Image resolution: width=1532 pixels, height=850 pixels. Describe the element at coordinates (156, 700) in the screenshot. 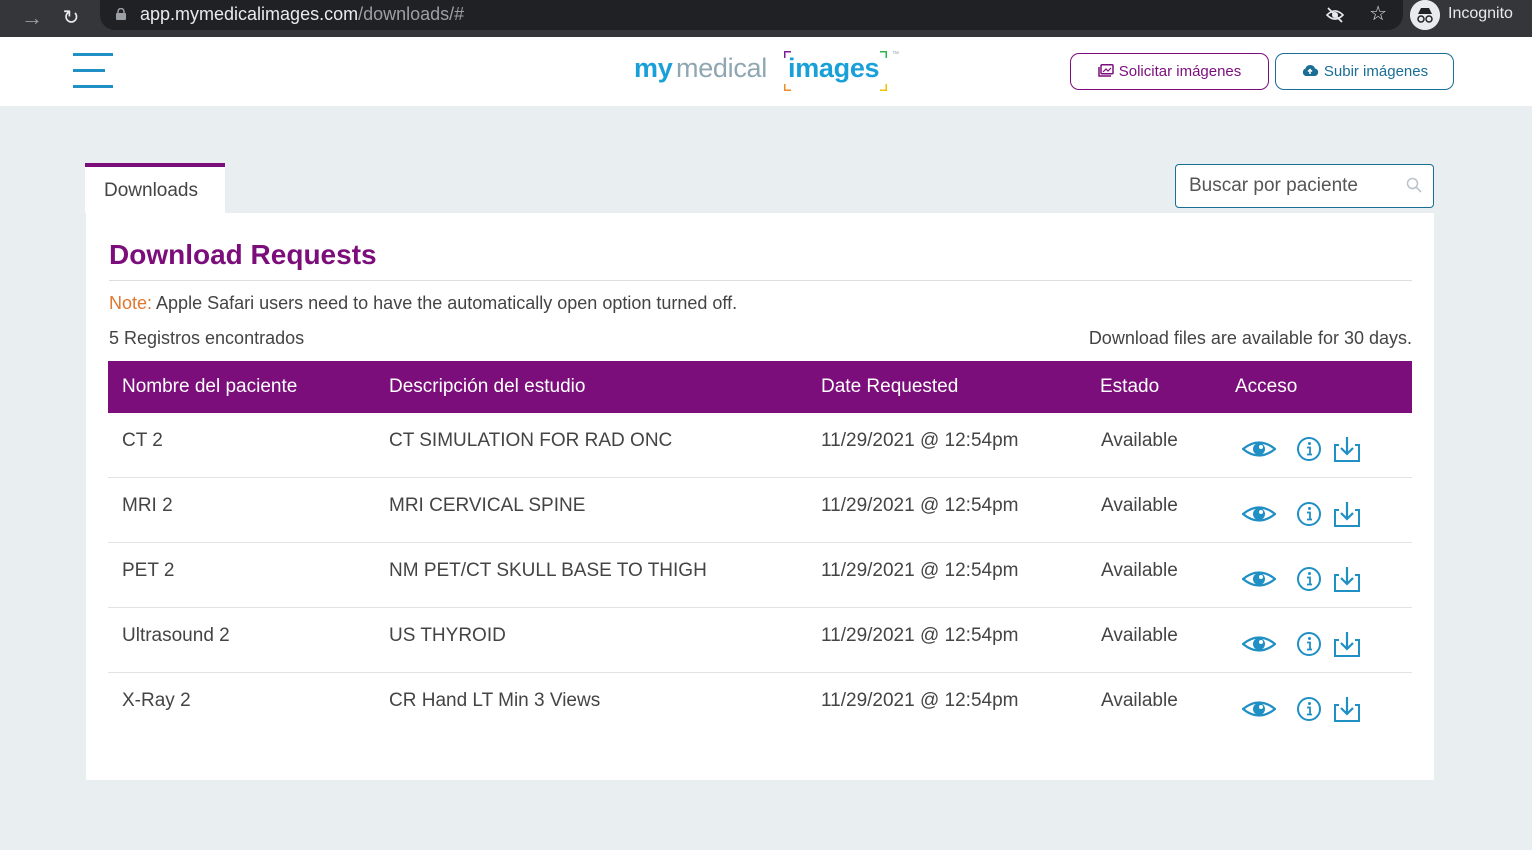

I see `patient-name: X-Ray 2` at that location.